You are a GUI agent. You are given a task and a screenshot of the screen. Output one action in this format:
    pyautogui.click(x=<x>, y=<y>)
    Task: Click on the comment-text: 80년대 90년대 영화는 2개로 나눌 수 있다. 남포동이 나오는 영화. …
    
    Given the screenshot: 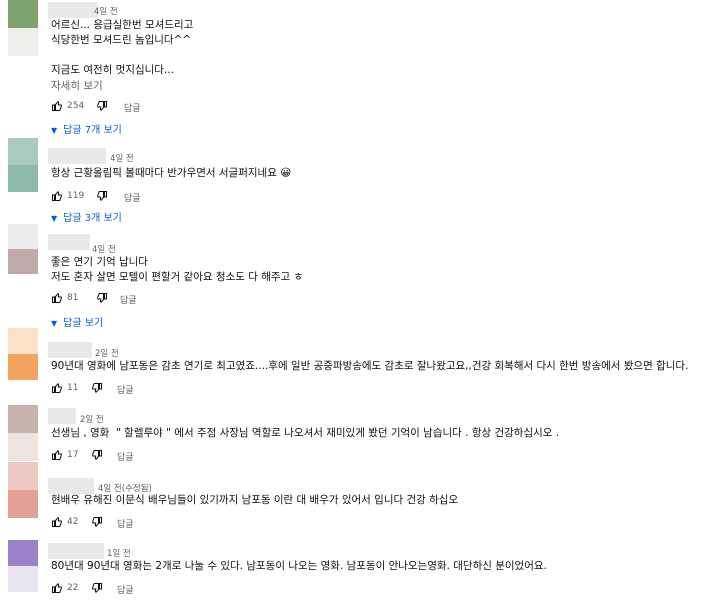 What is the action you would take?
    pyautogui.click(x=299, y=566)
    